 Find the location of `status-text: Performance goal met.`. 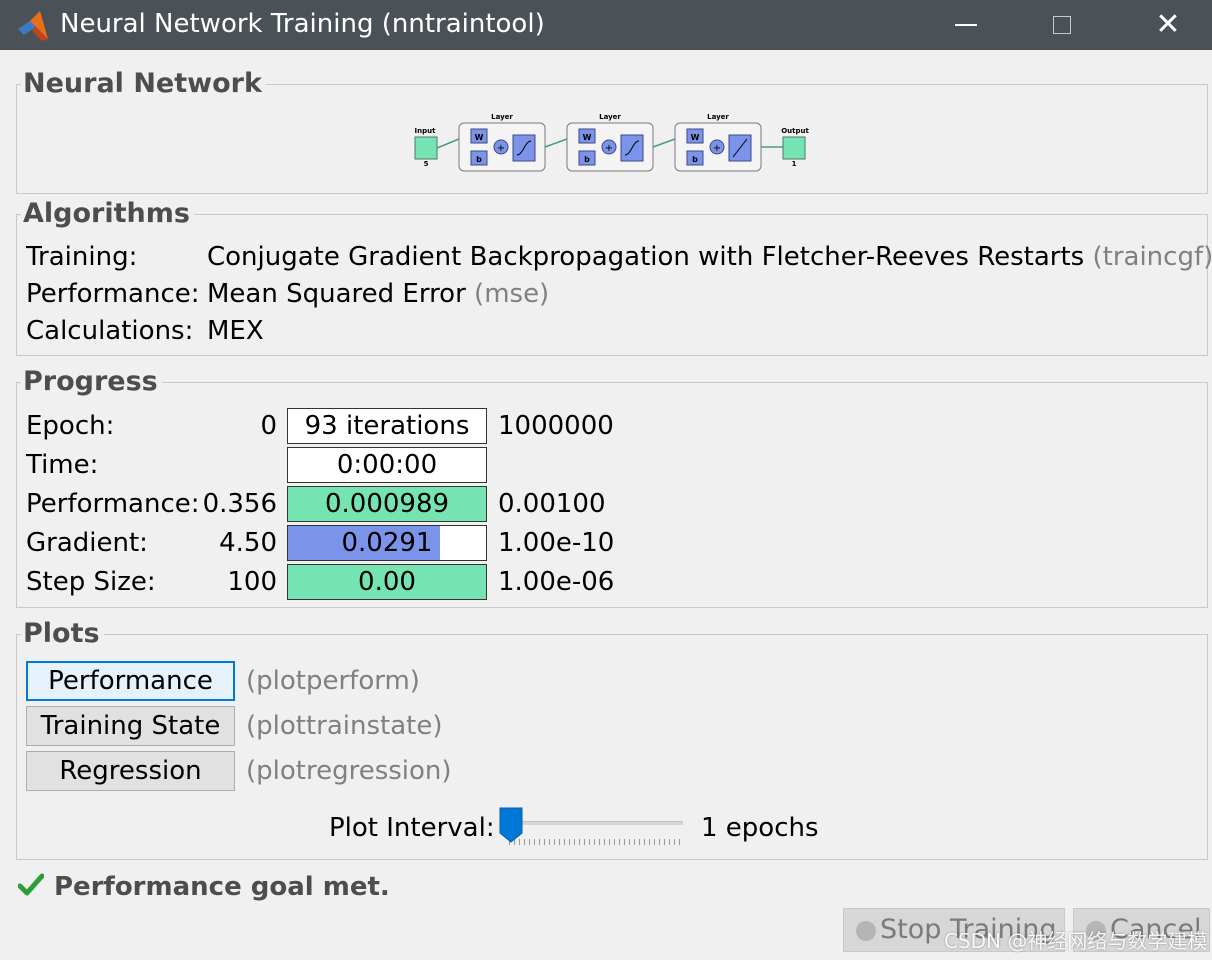

status-text: Performance goal met. is located at coordinates (222, 887).